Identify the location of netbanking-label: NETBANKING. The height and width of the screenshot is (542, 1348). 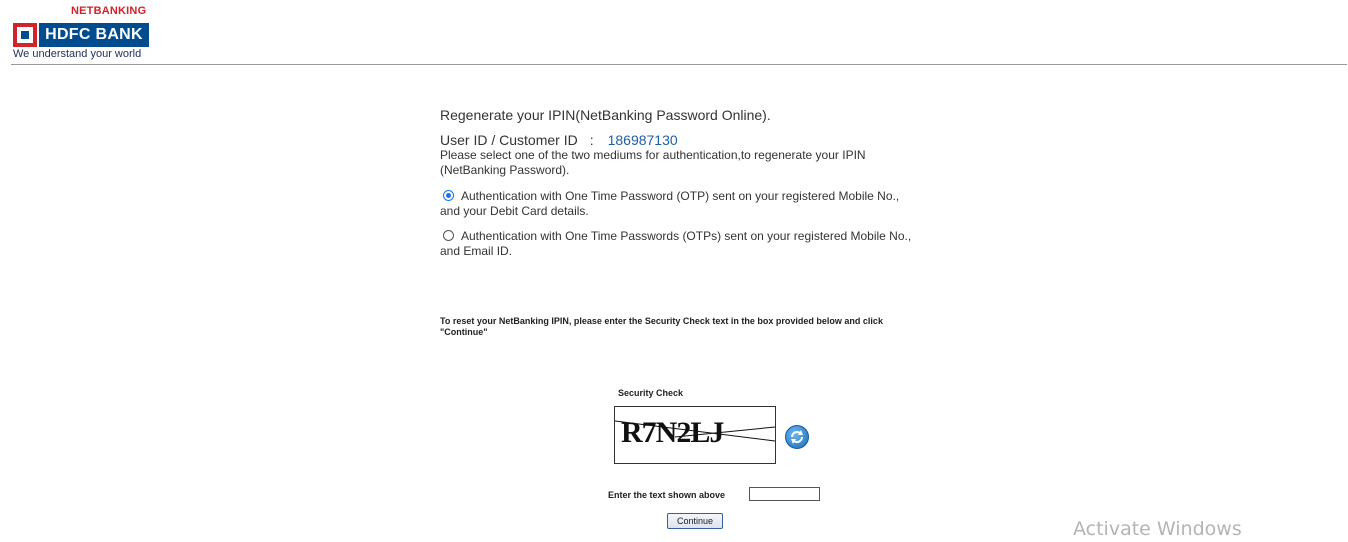
(109, 11).